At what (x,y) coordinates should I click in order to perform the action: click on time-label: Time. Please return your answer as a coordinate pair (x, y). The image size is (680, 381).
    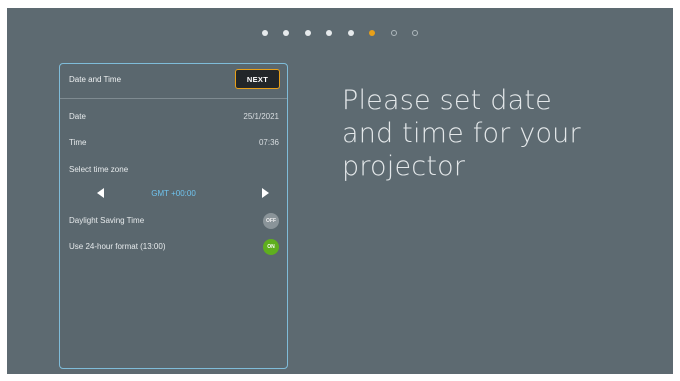
    Looking at the image, I should click on (78, 142).